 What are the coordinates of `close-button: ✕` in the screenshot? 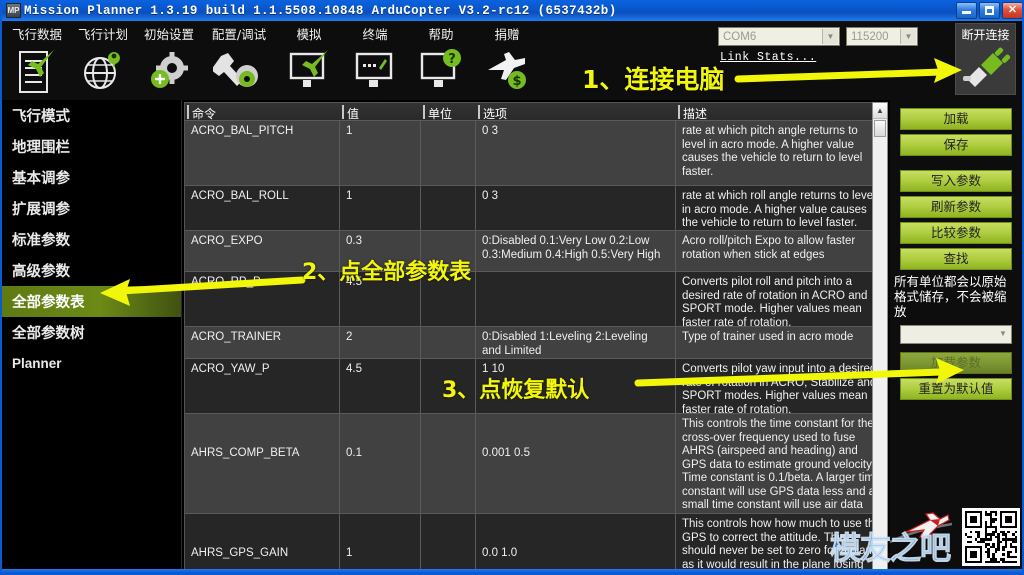 It's located at (1012, 10).